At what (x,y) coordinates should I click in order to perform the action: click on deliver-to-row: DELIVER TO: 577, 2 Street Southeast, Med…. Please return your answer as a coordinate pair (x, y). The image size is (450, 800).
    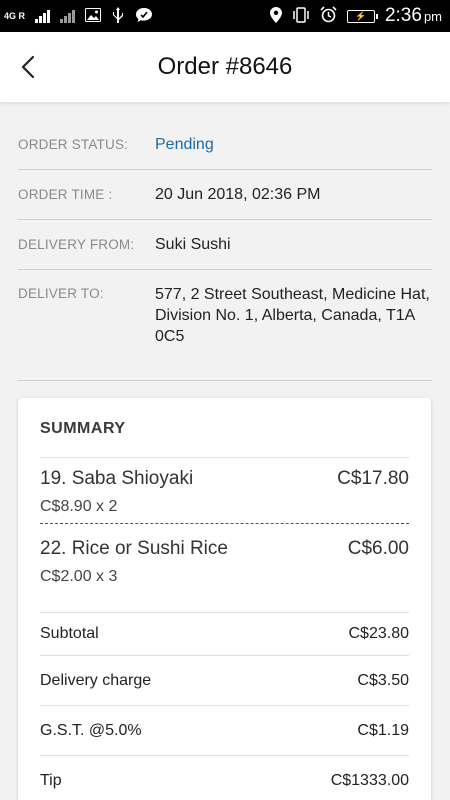
    Looking at the image, I should click on (225, 325).